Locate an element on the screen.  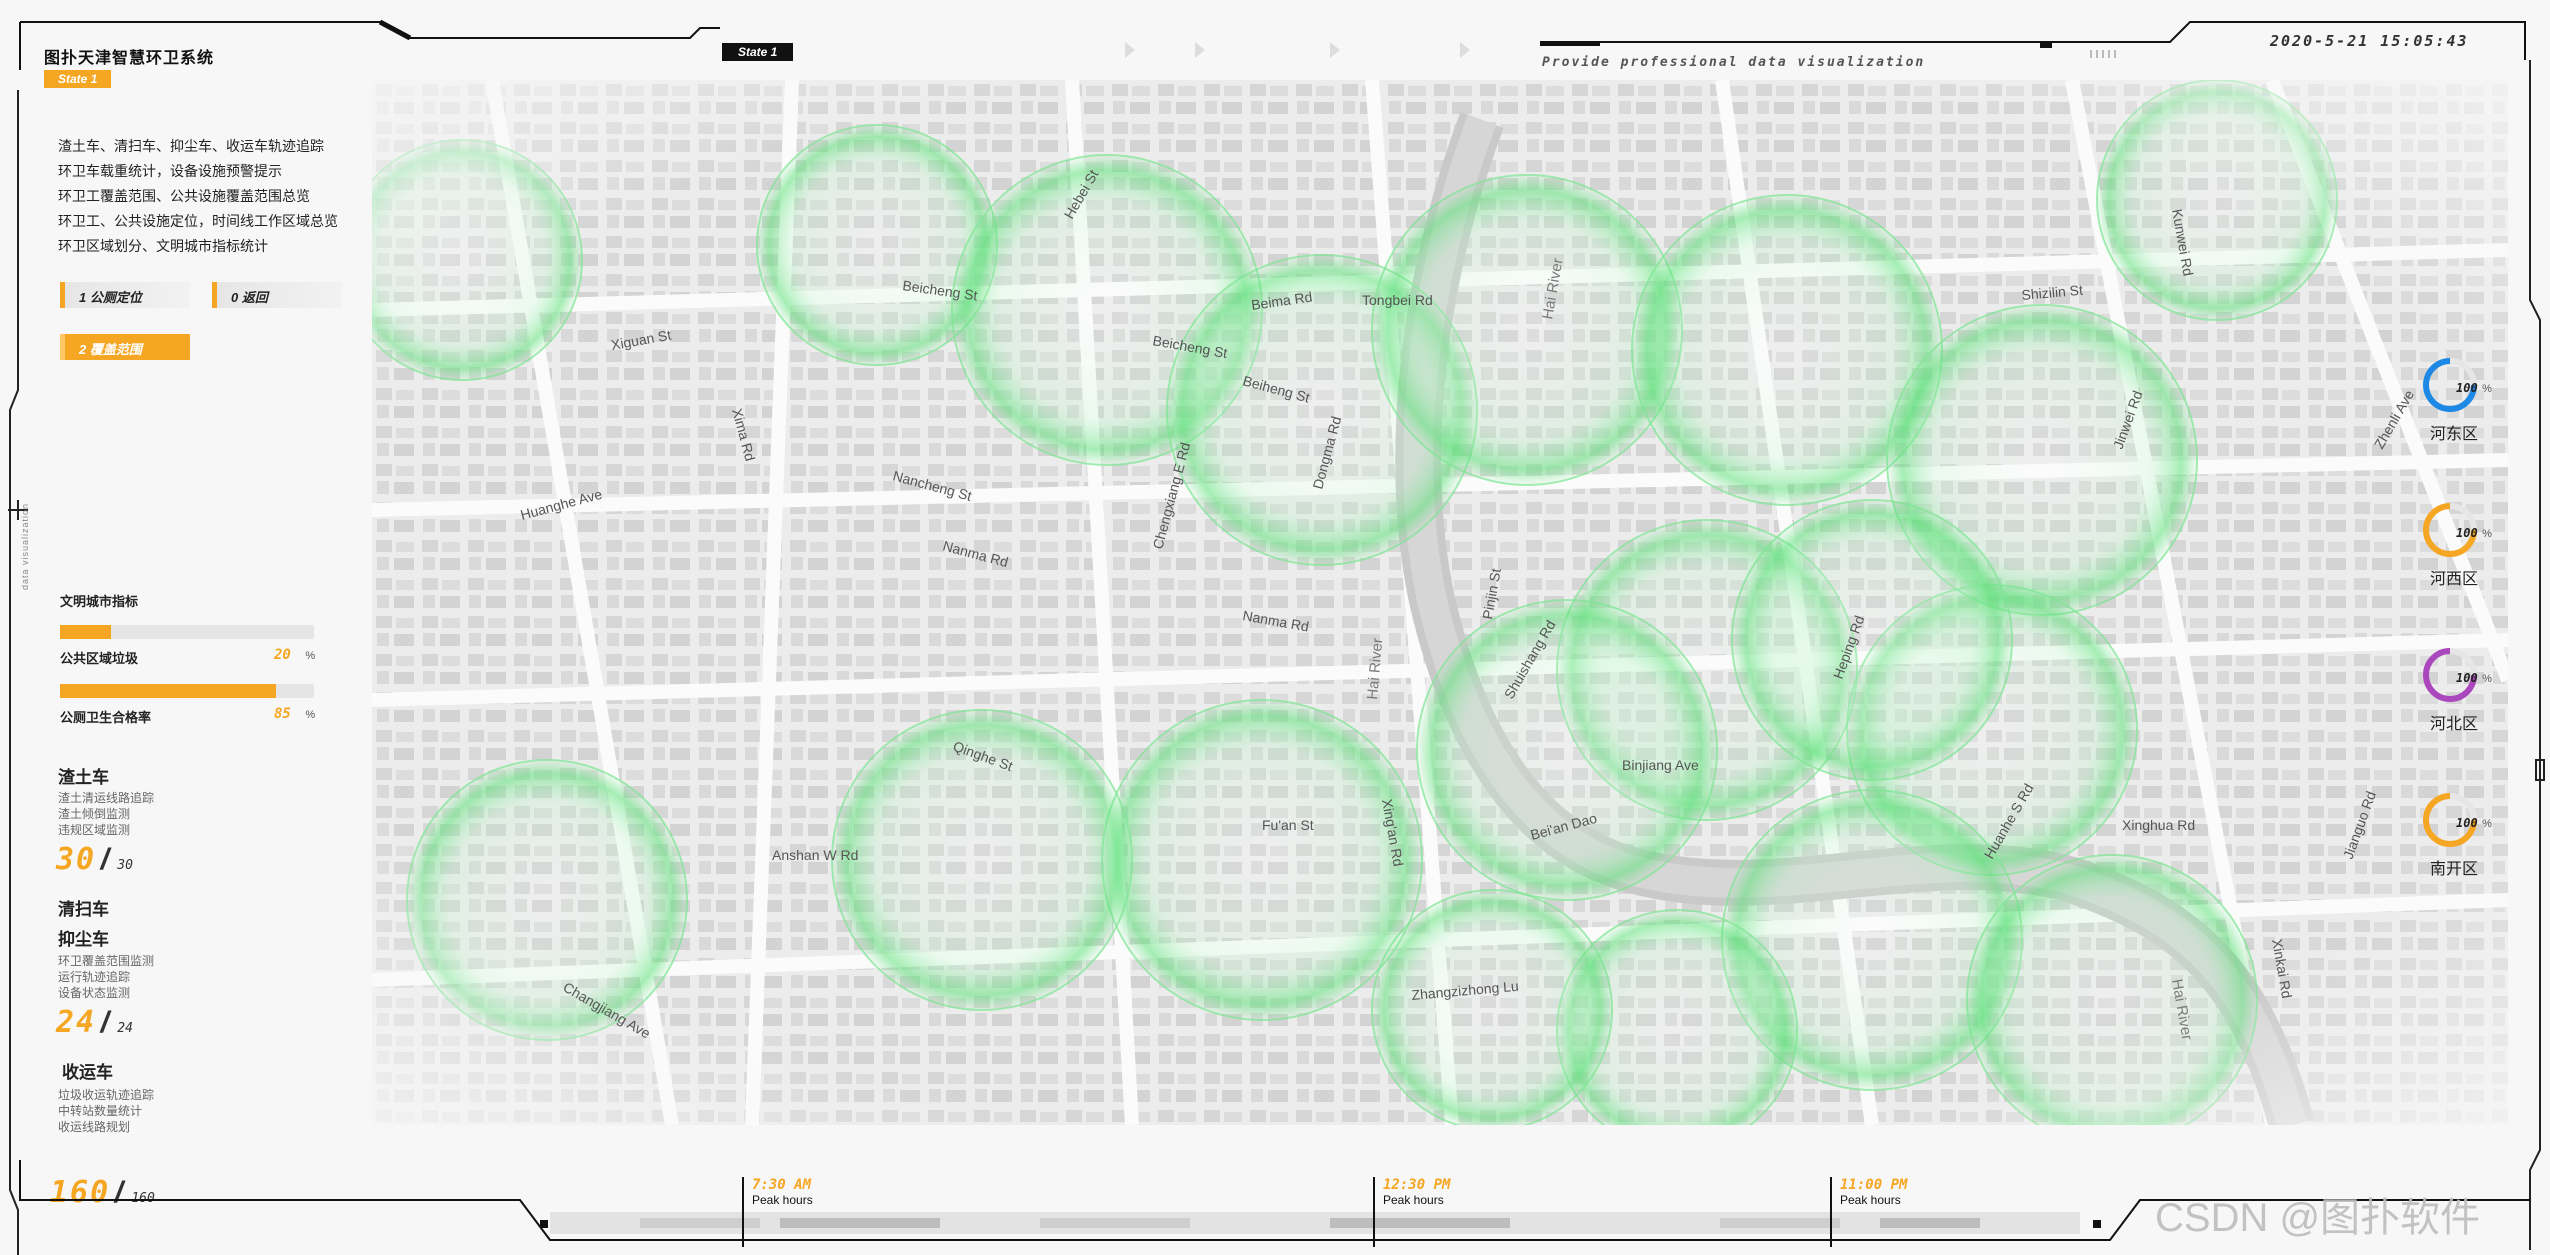
toilet-progress-fill is located at coordinates (168, 691).